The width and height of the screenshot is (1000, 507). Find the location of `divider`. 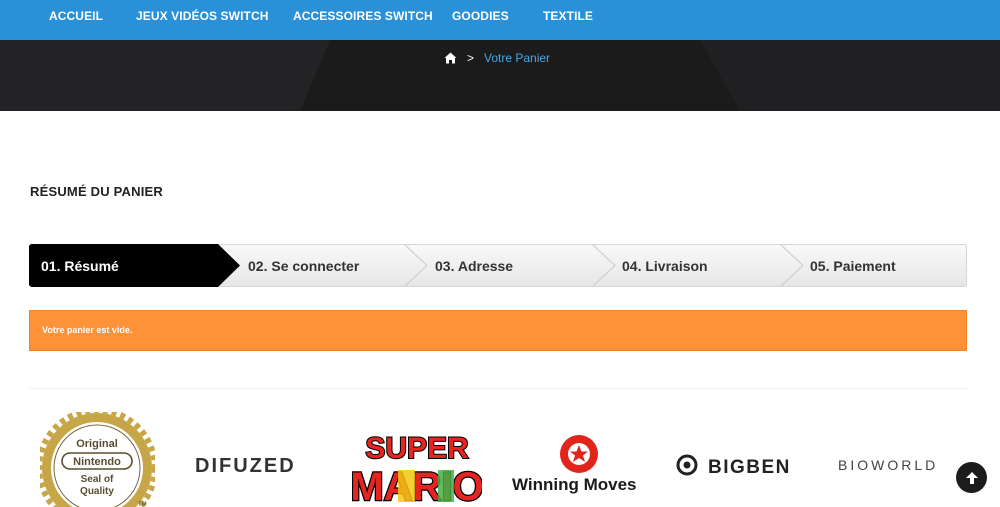

divider is located at coordinates (498, 388).